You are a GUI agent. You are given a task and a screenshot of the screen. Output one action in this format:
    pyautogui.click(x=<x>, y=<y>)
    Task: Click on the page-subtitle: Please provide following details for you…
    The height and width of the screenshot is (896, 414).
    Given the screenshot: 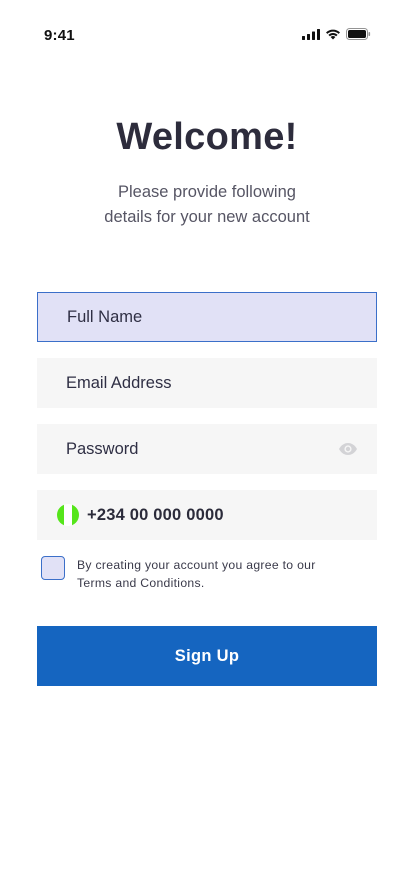 What is the action you would take?
    pyautogui.click(x=207, y=205)
    